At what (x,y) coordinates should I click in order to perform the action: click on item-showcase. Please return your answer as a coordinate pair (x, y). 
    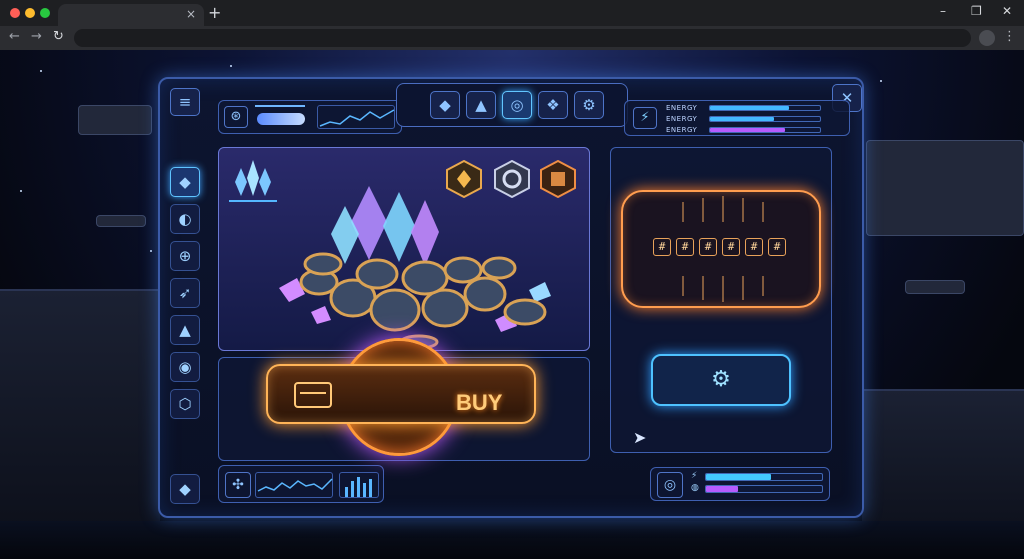
    Looking at the image, I should click on (404, 249).